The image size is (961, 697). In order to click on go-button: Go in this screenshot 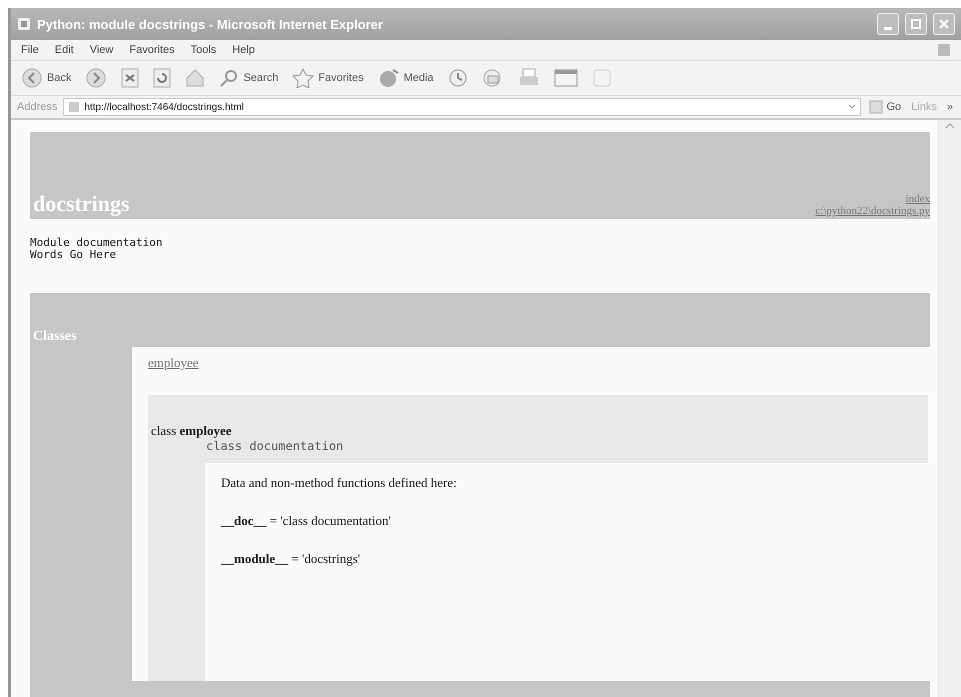, I will do `click(885, 107)`.